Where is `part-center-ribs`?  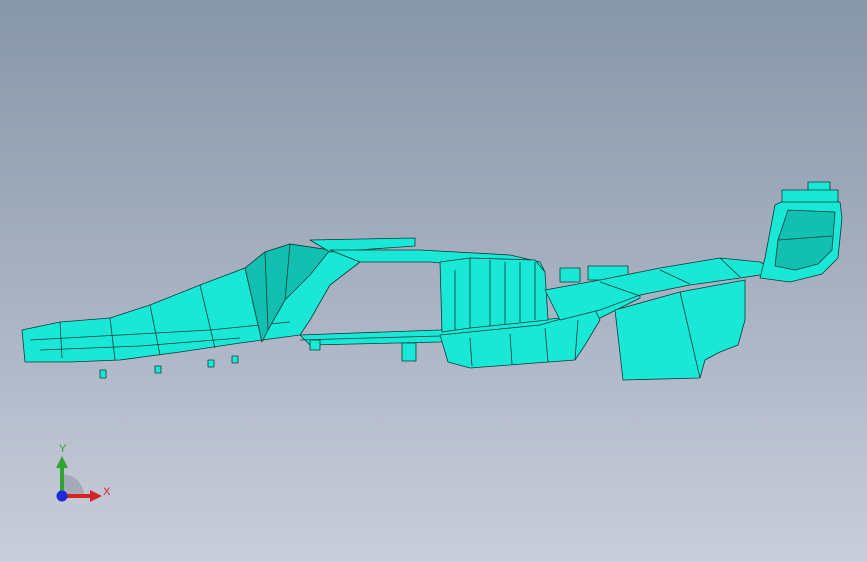
part-center-ribs is located at coordinates (494, 295).